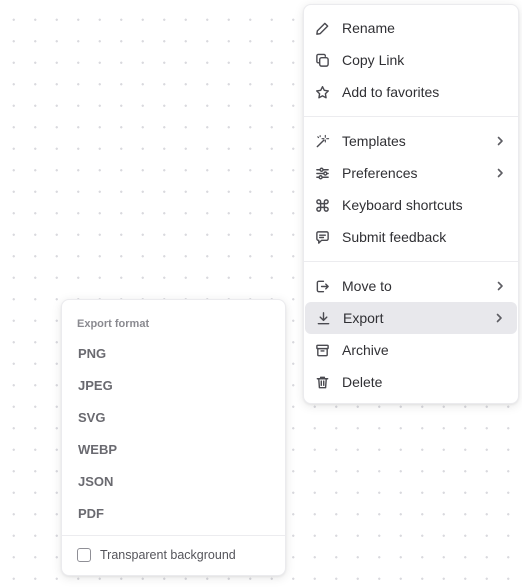 The width and height of the screenshot is (522, 588). I want to click on export-format-json: JSON, so click(173, 481).